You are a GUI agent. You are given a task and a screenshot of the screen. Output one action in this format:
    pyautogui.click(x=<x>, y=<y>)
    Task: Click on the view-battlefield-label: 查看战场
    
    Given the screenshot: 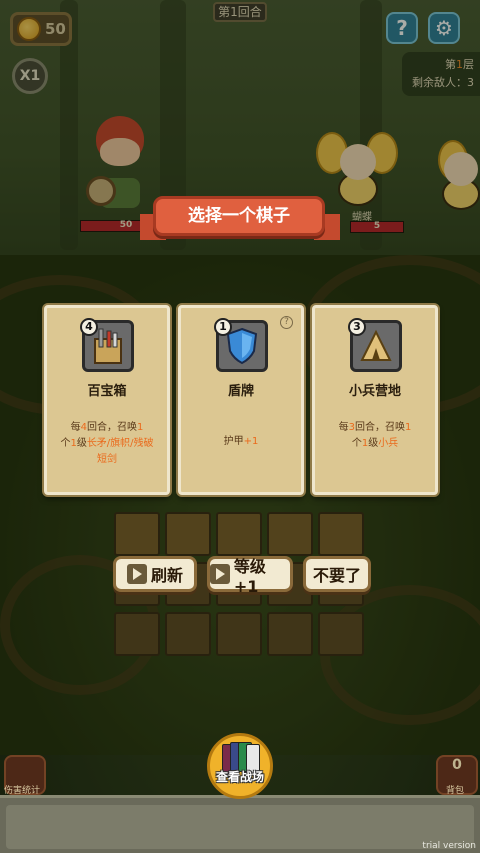 What is the action you would take?
    pyautogui.click(x=239, y=777)
    